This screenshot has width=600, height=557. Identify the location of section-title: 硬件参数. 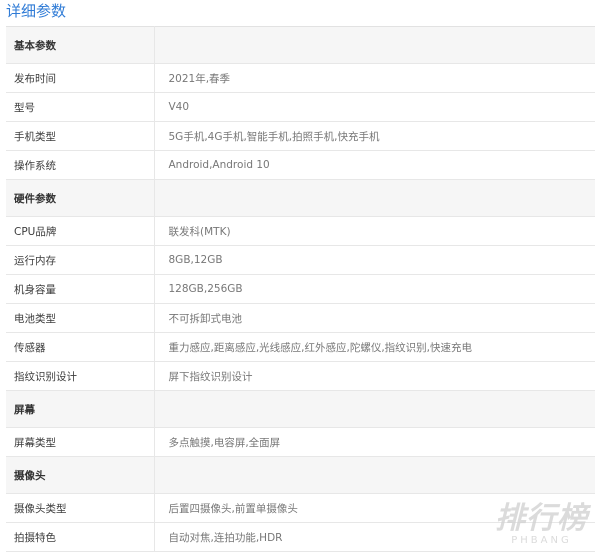
(80, 198).